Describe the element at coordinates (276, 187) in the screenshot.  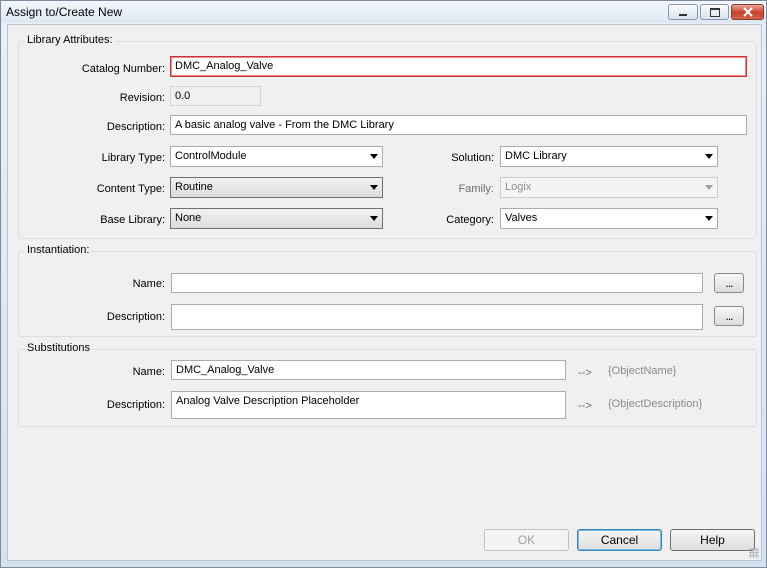
I see `content-type-select: Routine` at that location.